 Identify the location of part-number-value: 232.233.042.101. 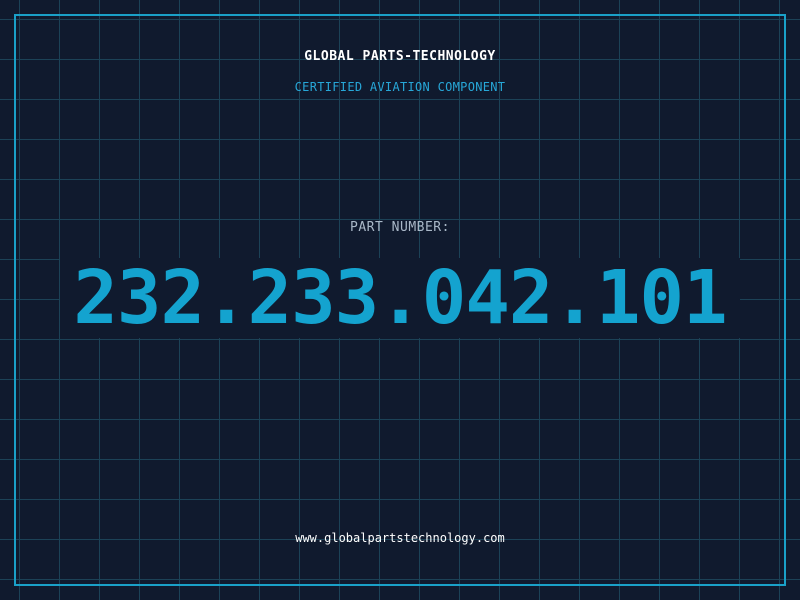
(400, 298).